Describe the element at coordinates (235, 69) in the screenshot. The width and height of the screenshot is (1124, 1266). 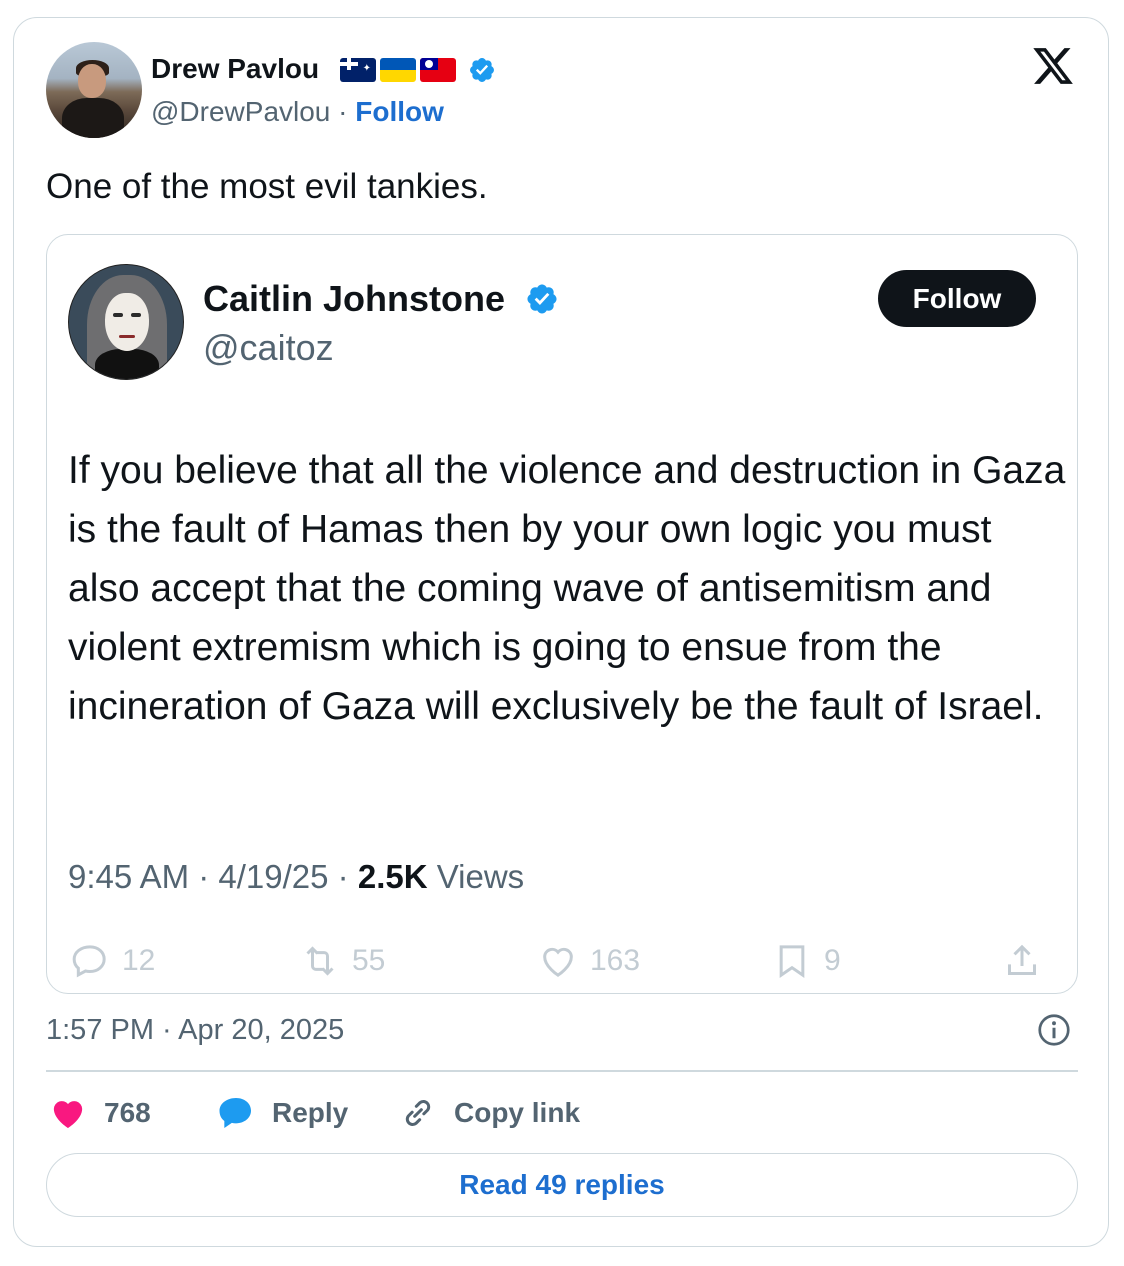
I see `author-name: Drew Pavlou` at that location.